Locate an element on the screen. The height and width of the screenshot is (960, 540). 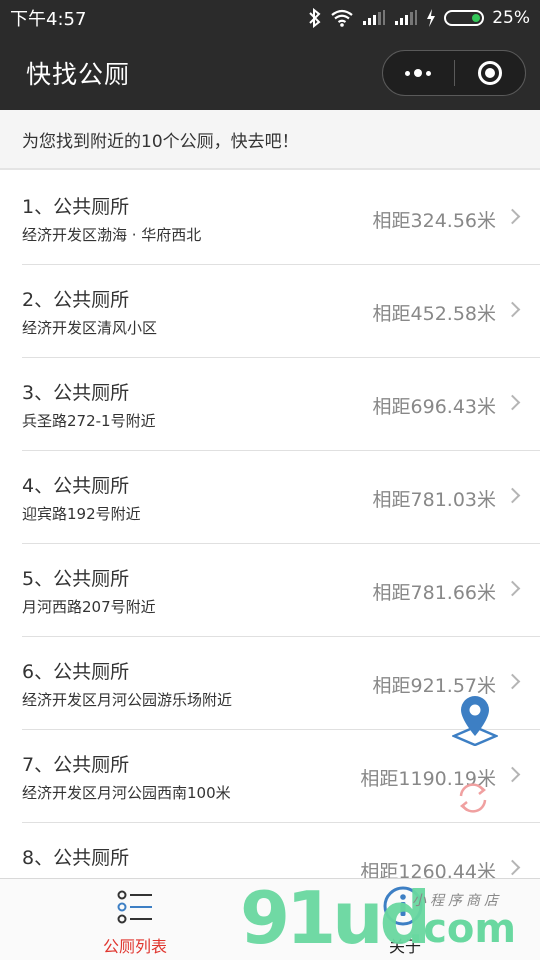
toilet-distance: 相距452.58米 is located at coordinates (434, 314).